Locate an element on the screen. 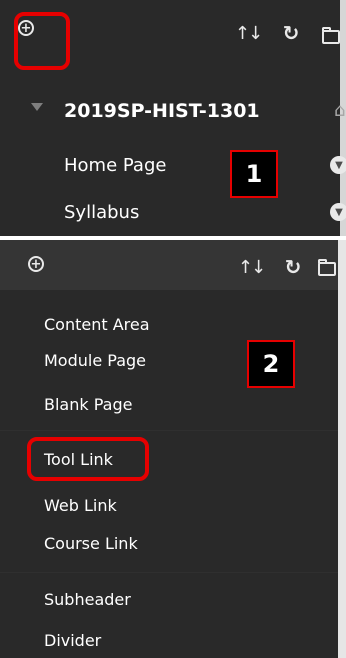  menu-item-subheader: Subheader is located at coordinates (87, 599).